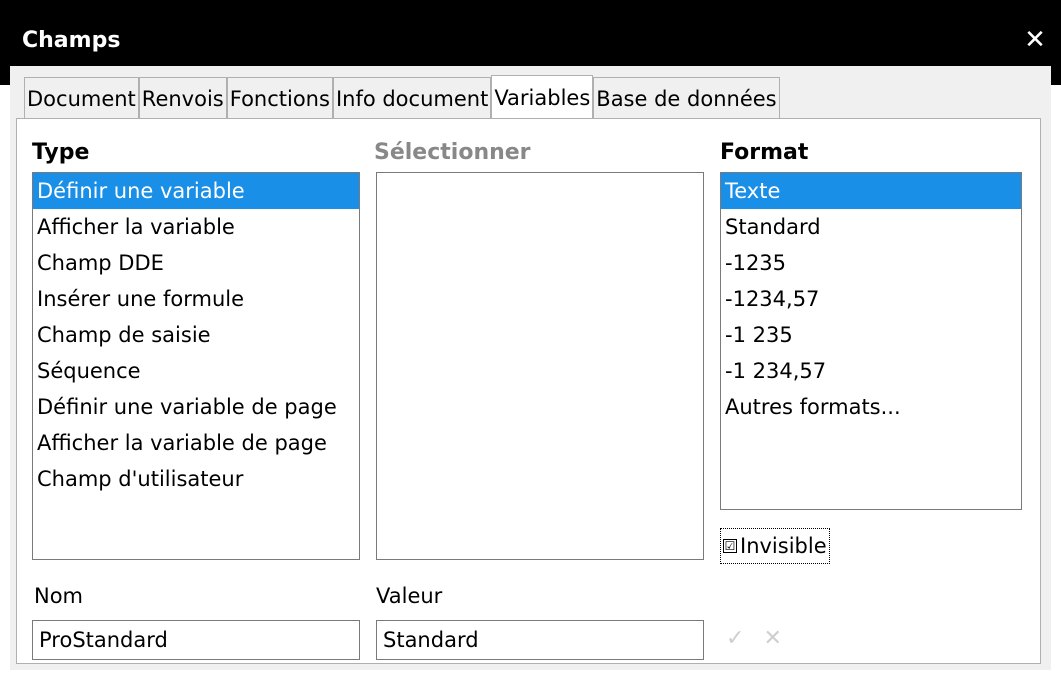  Describe the element at coordinates (730, 546) in the screenshot. I see `checkbox-check-icon: ☑` at that location.